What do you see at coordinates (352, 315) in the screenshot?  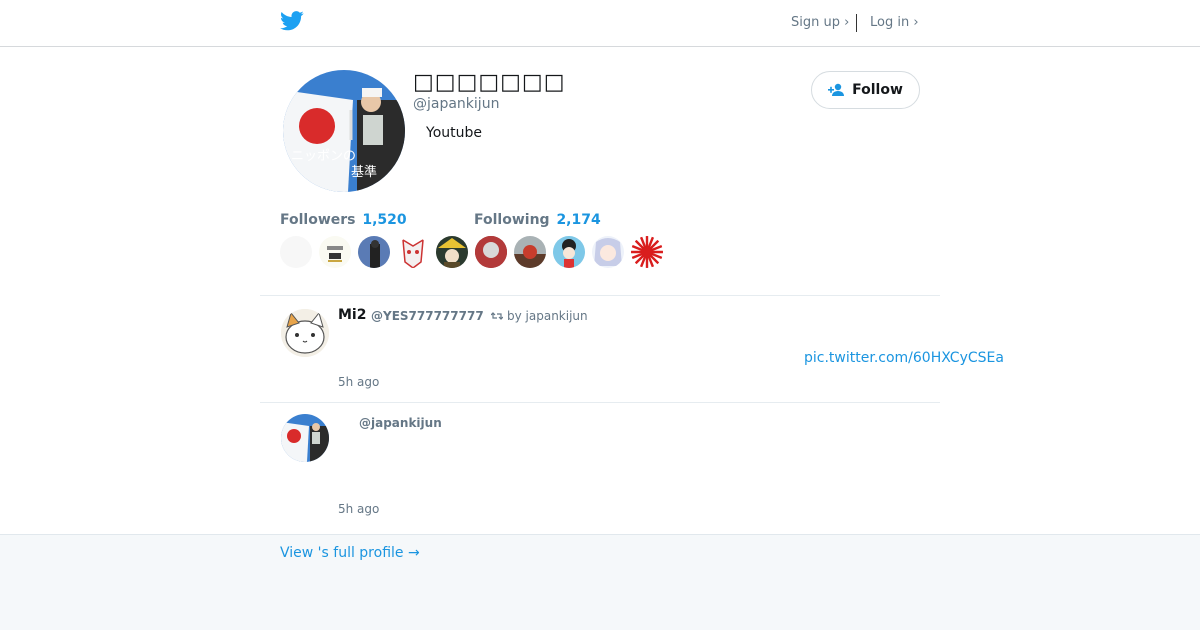 I see `tweet-author-name: Mi2` at bounding box center [352, 315].